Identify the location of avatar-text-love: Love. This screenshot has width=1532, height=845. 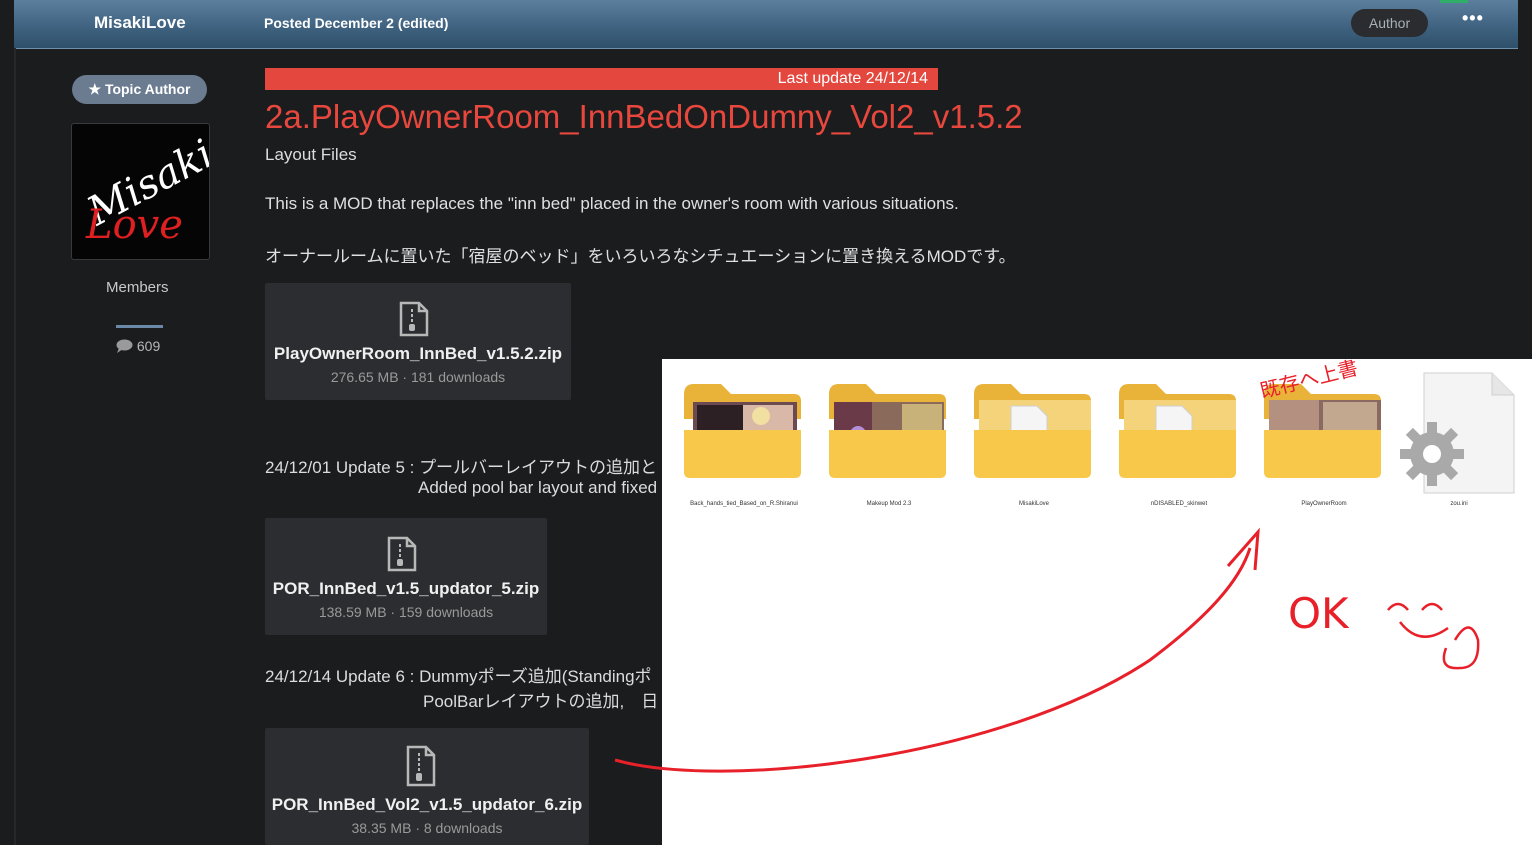
(134, 225).